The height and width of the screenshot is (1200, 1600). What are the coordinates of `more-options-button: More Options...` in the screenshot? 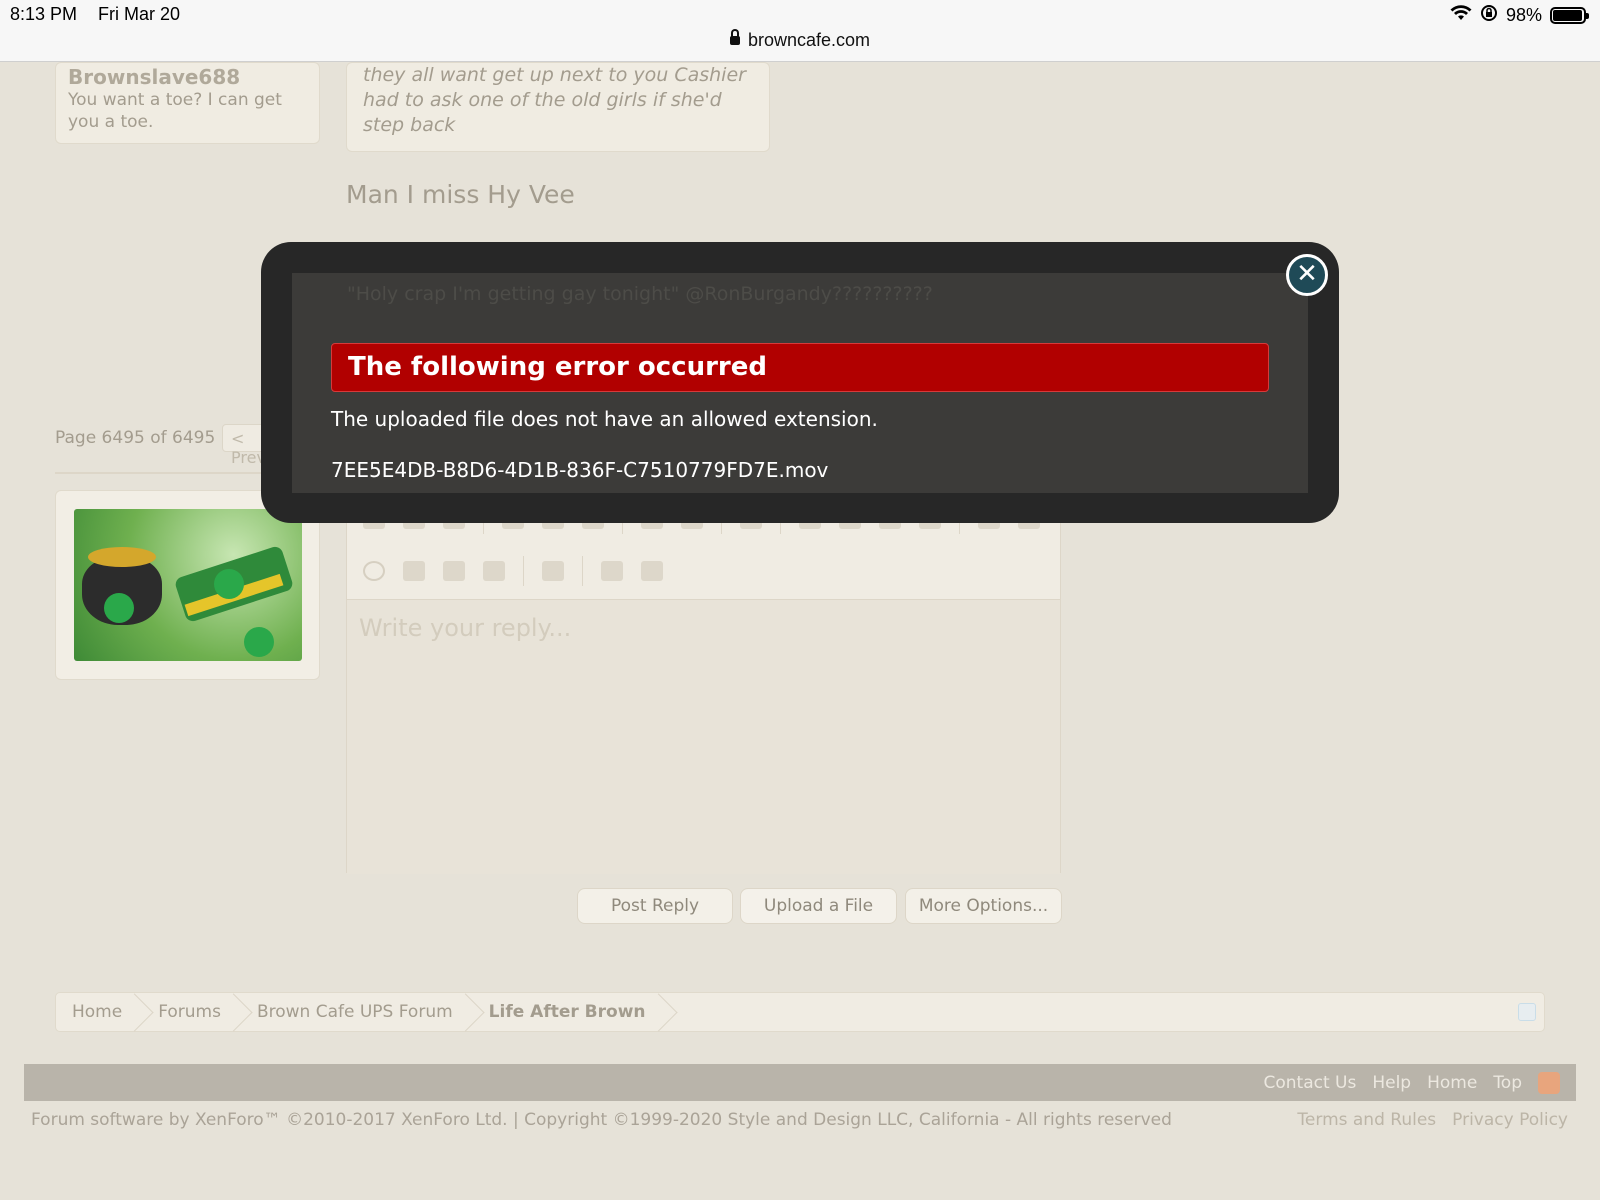 It's located at (983, 906).